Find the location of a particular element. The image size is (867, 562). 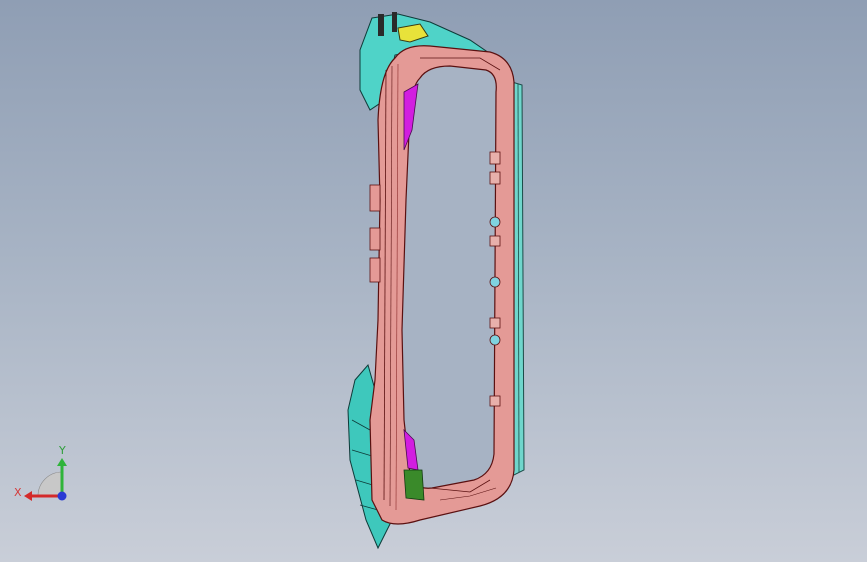

frame-opening is located at coordinates (449, 277).